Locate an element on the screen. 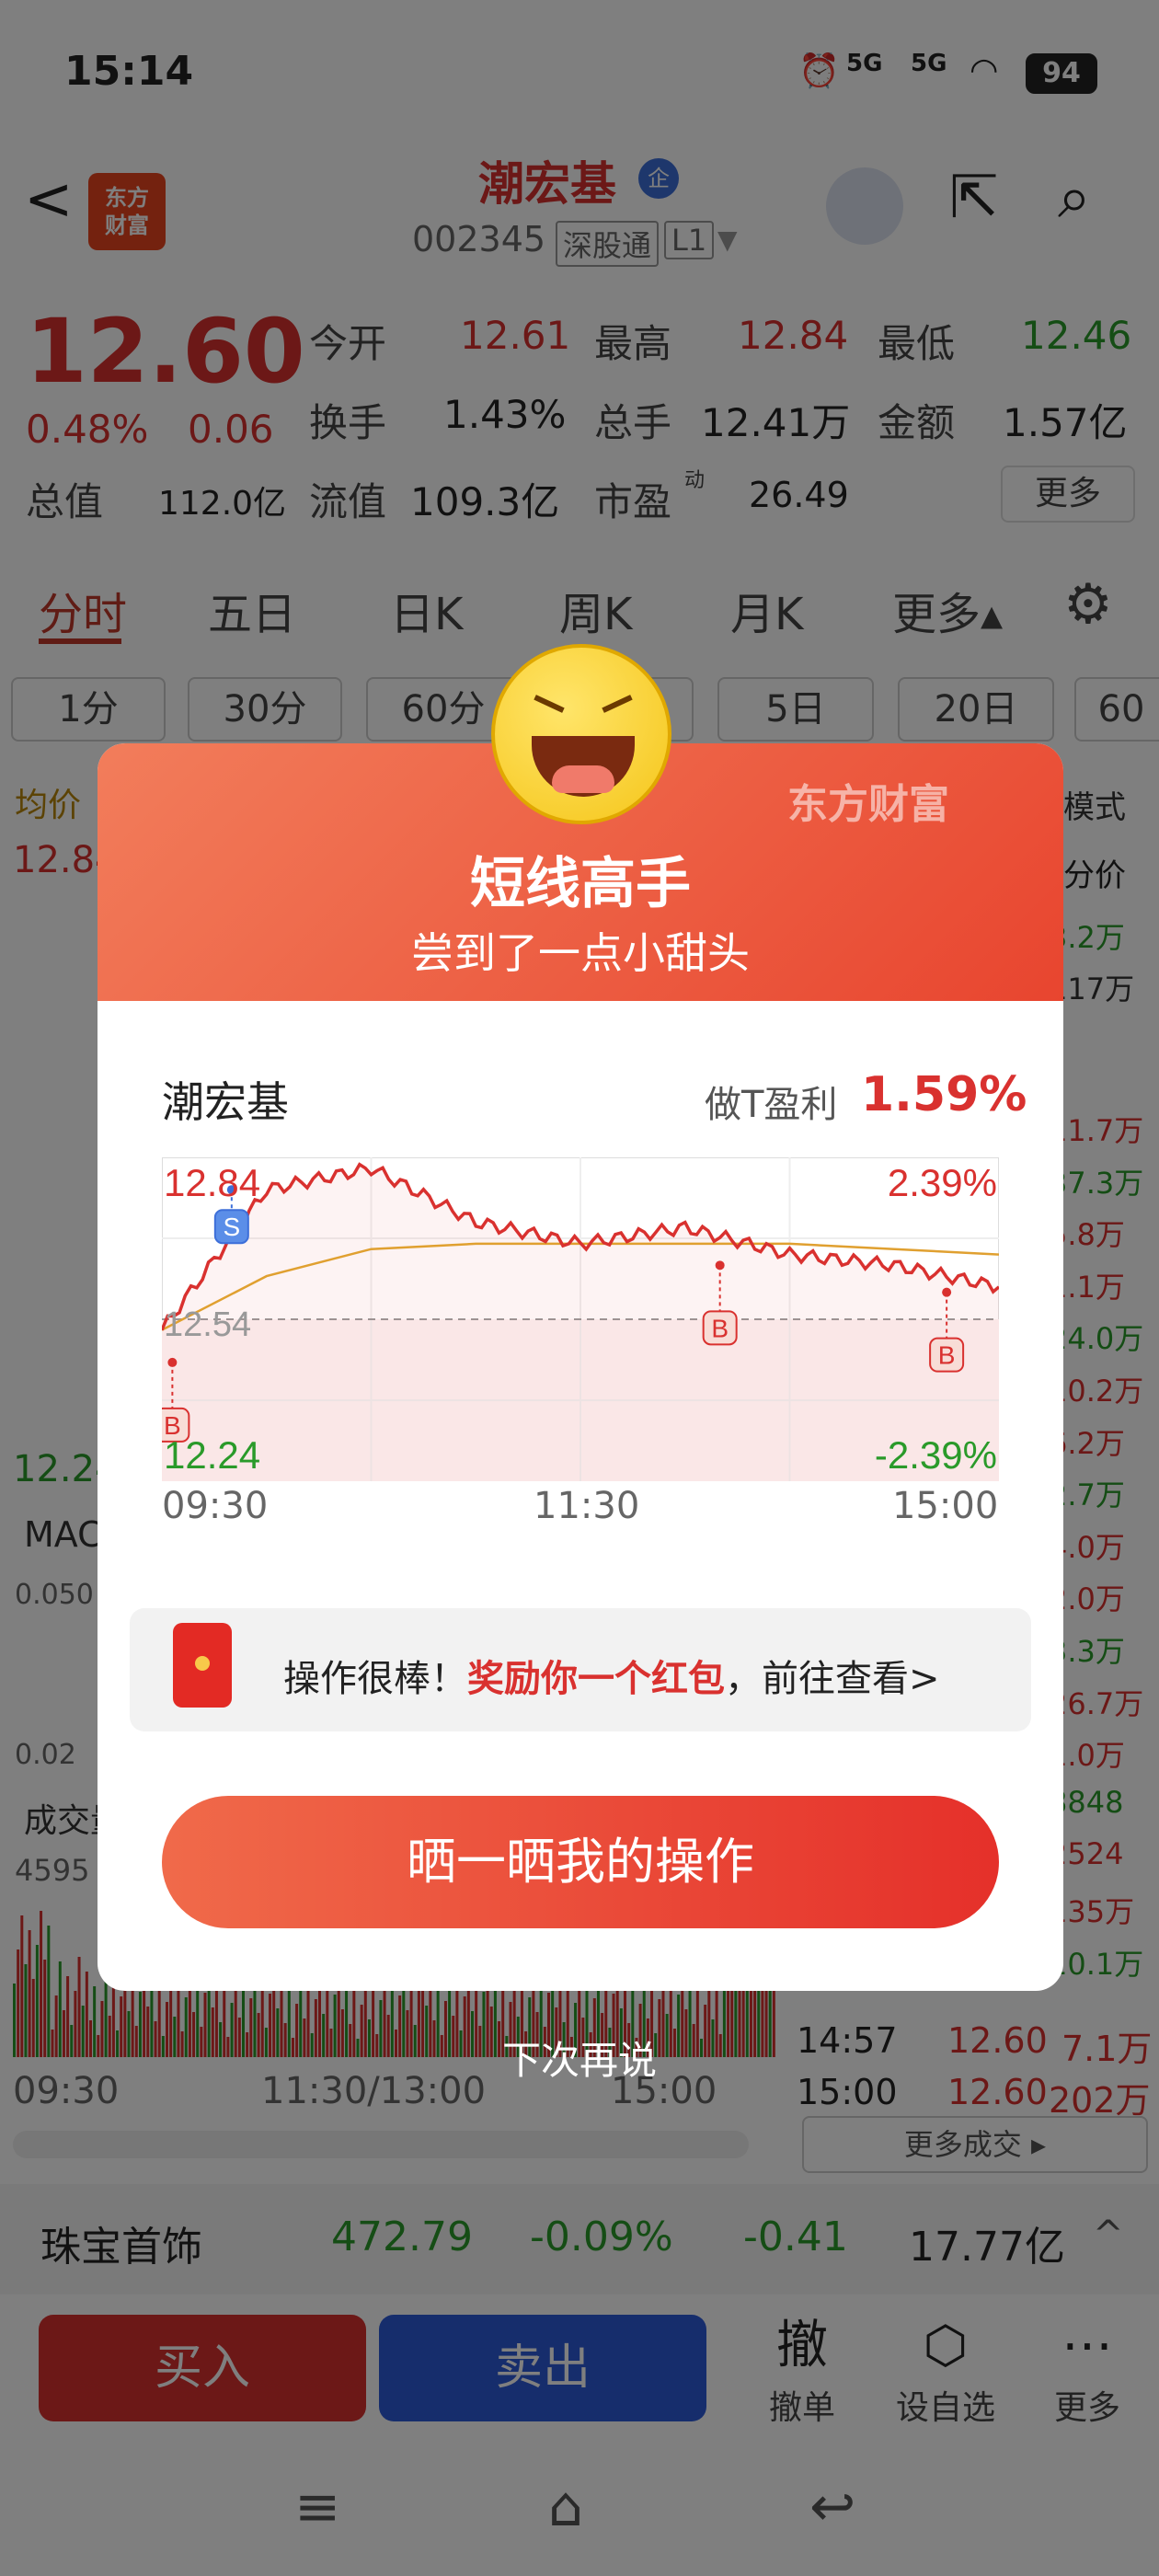 The height and width of the screenshot is (2576, 1159). reward-highlight: 奖励你一个红包 is located at coordinates (596, 1679).